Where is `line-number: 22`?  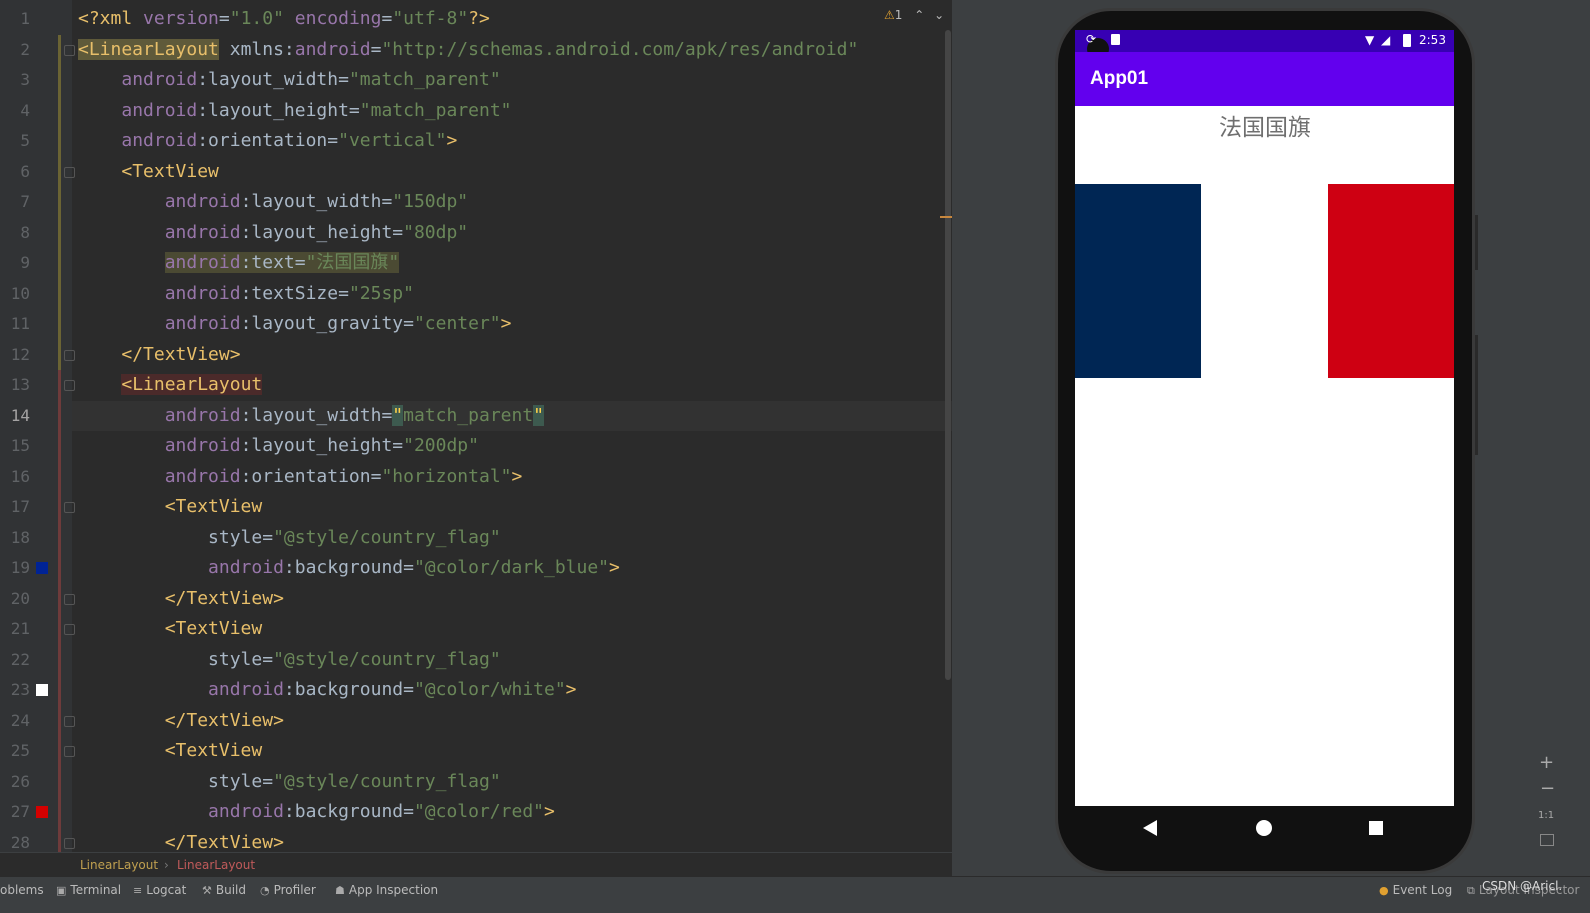 line-number: 22 is located at coordinates (20, 659).